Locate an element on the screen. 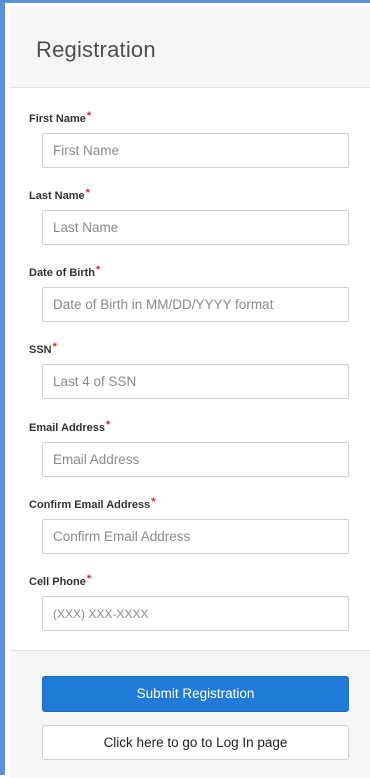 Image resolution: width=370 pixels, height=778 pixels. first-name-label: First Name* is located at coordinates (60, 117).